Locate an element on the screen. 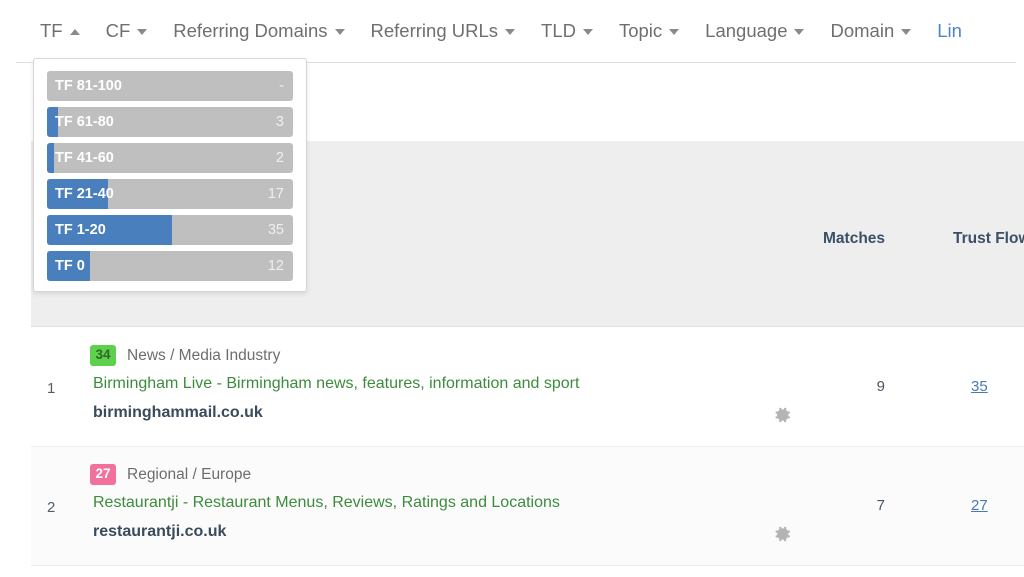  filter-nav-item-domain: Domain is located at coordinates (871, 30).